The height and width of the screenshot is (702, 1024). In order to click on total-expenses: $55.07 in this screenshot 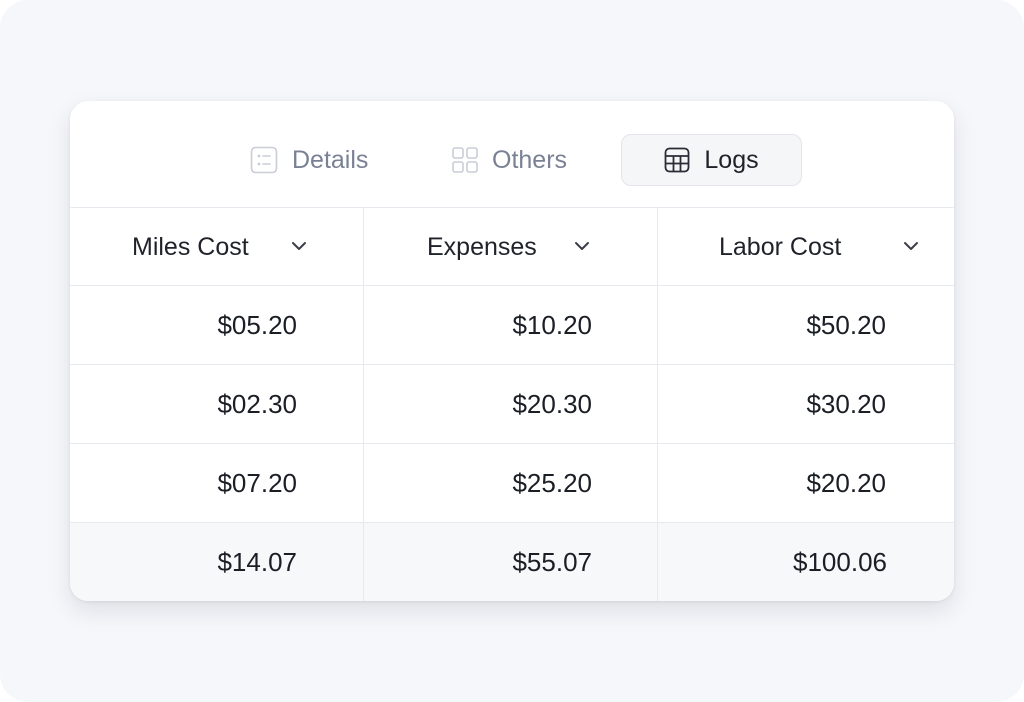, I will do `click(552, 562)`.